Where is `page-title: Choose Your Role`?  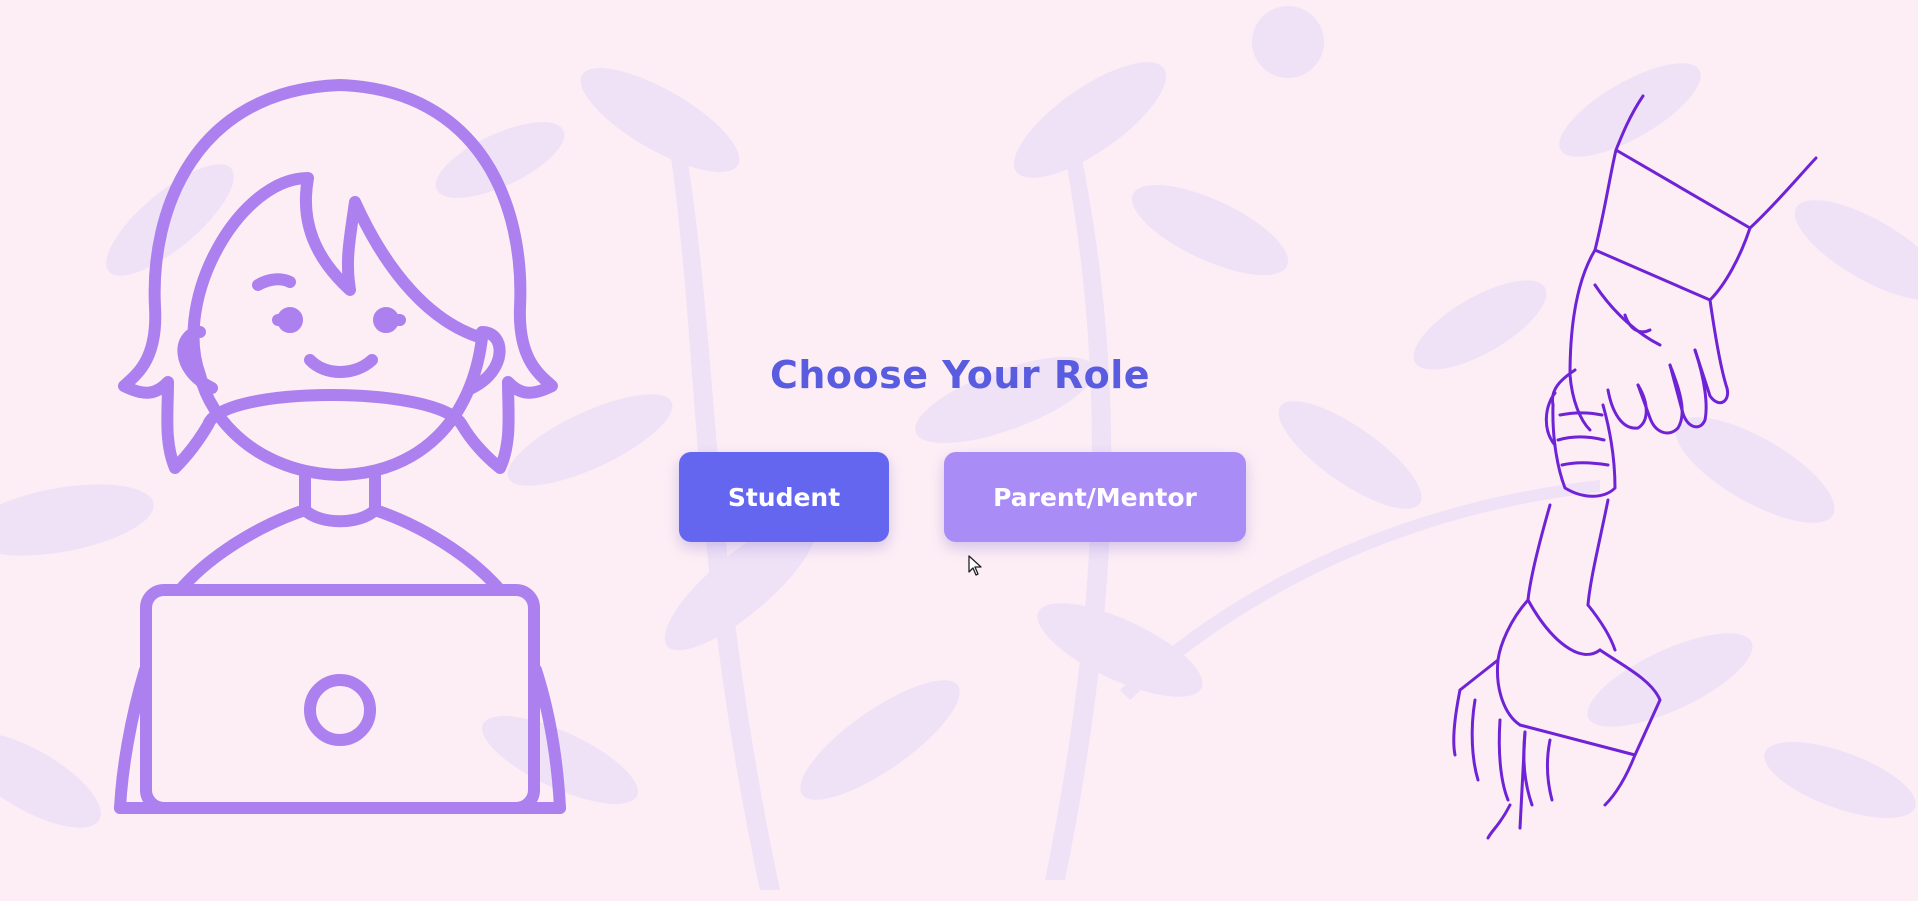
page-title: Choose Your Role is located at coordinates (960, 375).